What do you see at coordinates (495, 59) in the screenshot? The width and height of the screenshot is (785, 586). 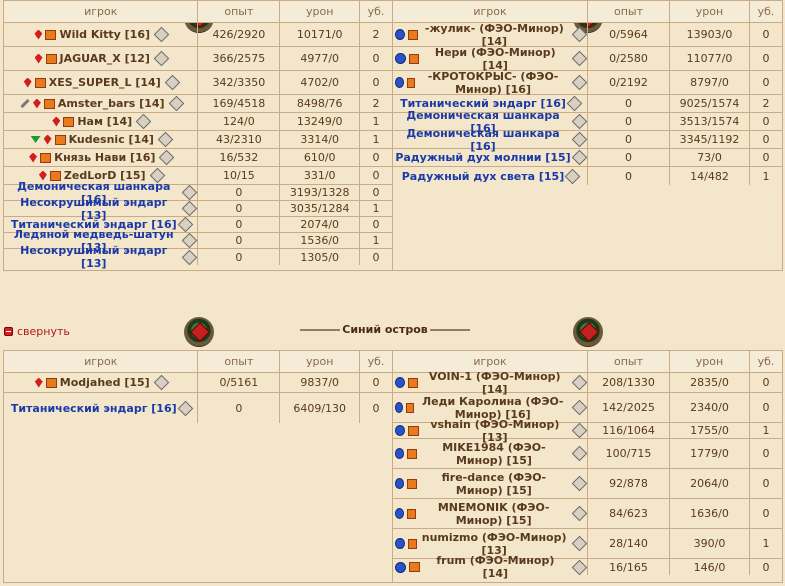 I see `player-name: Нери (ФЭО-Минор) [14]` at bounding box center [495, 59].